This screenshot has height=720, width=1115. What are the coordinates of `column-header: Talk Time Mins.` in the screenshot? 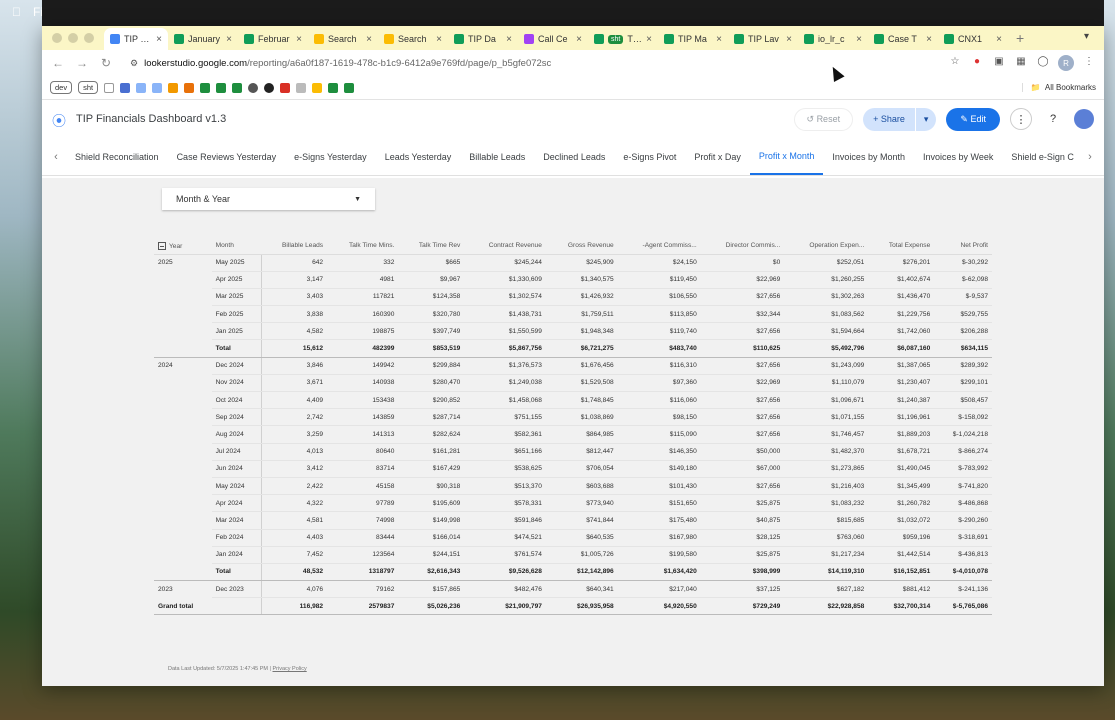 It's located at (363, 246).